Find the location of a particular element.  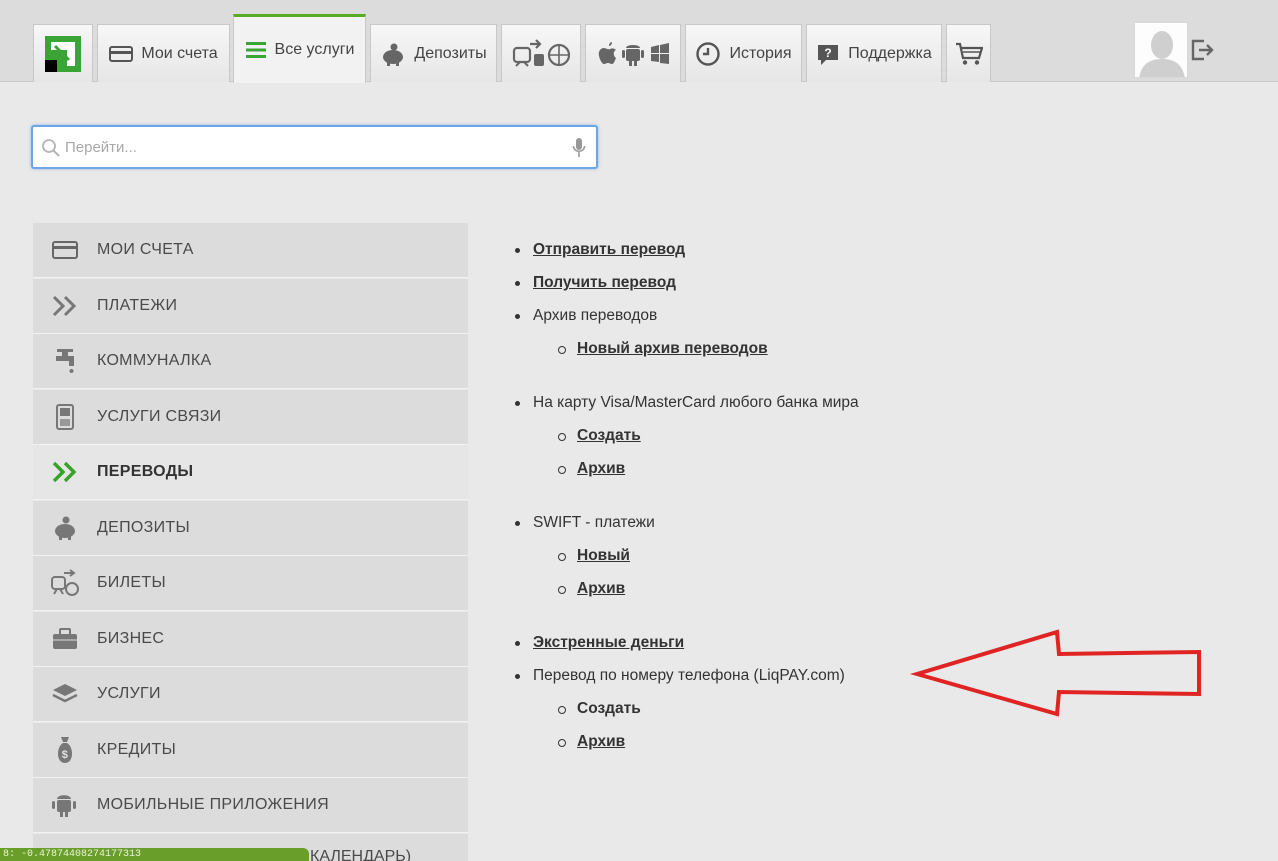

tab-deposits: Депозиты is located at coordinates (433, 53).